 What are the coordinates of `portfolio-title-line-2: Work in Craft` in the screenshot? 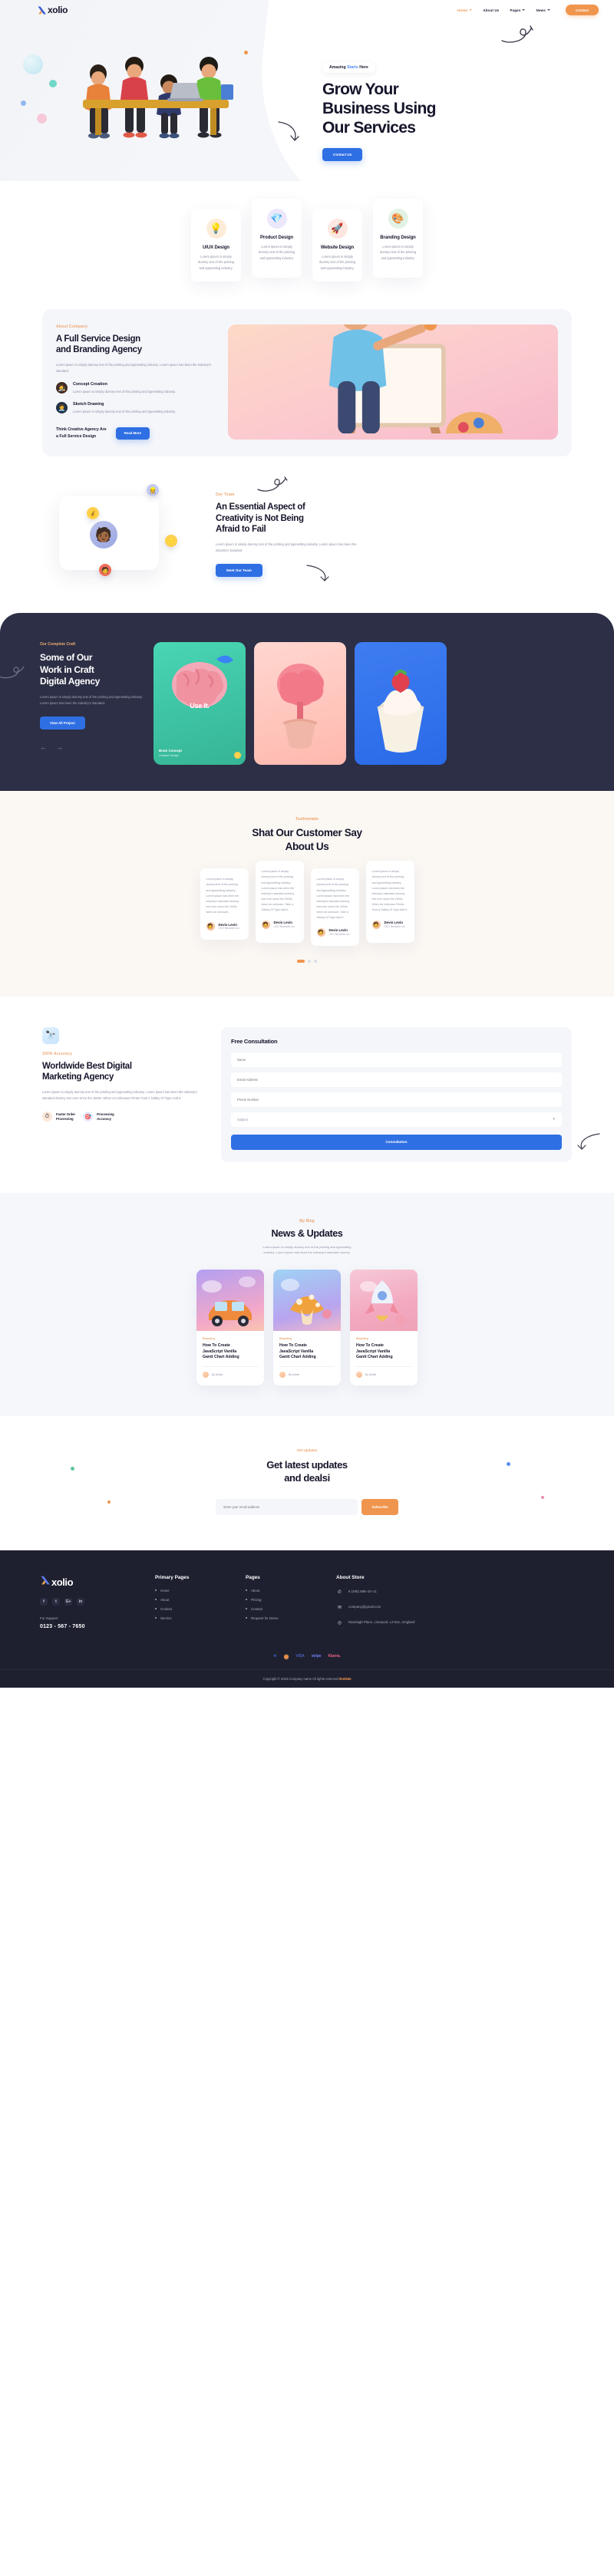 It's located at (67, 669).